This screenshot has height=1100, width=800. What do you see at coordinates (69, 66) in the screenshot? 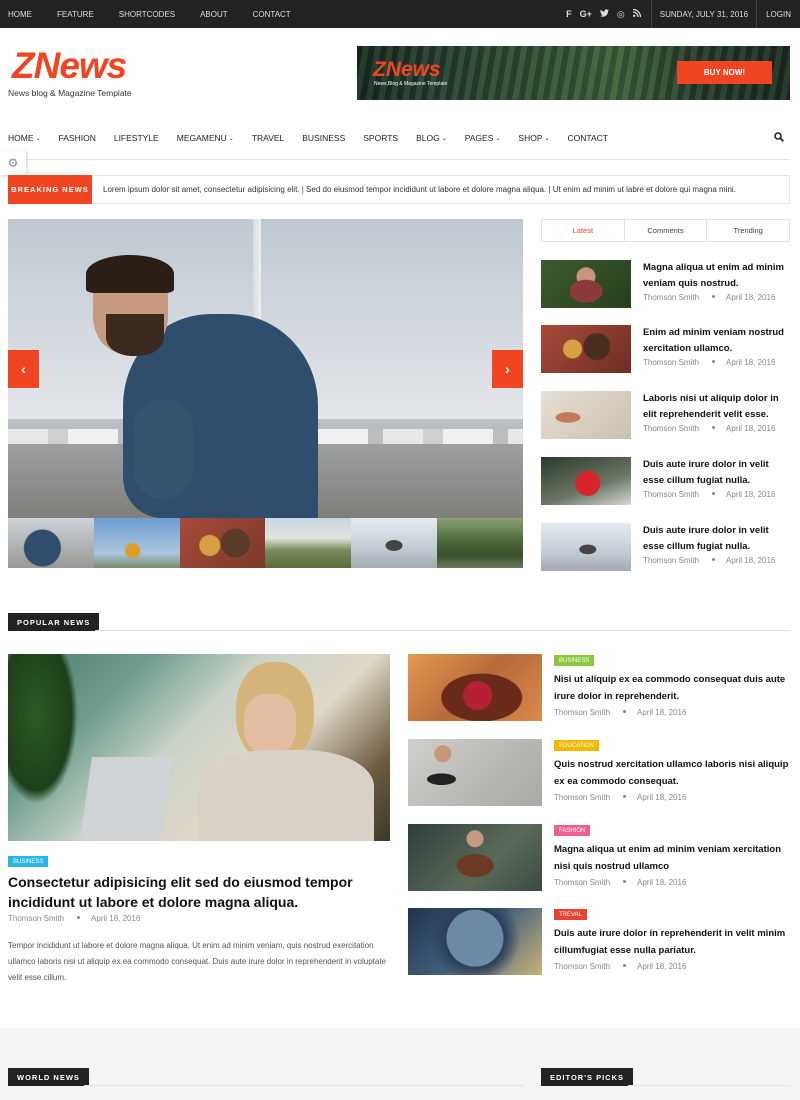
I see `site-logo: ZNews` at bounding box center [69, 66].